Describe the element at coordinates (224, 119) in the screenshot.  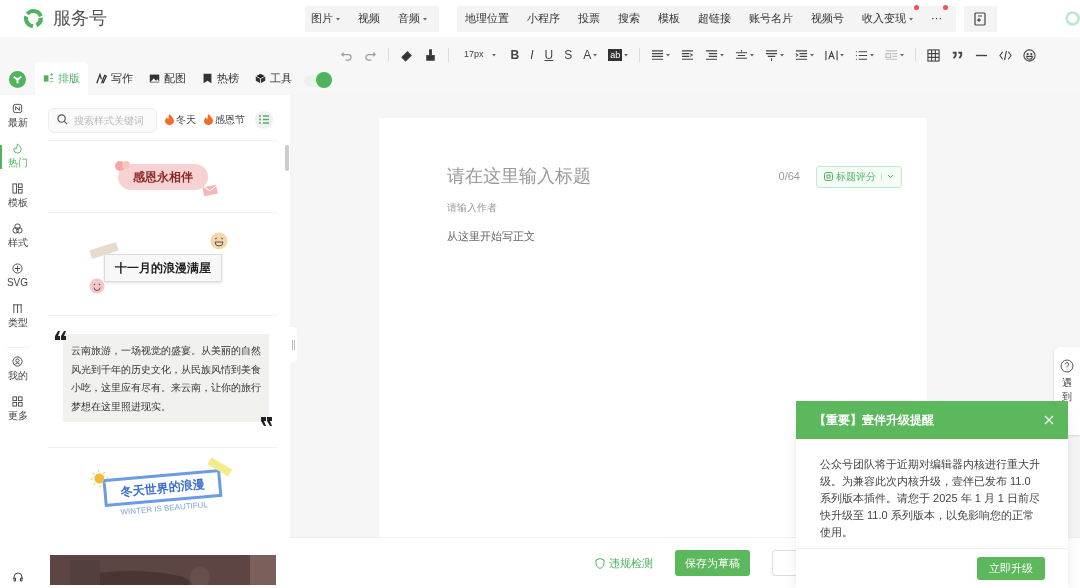
I see `hot-tag: 感恩节` at that location.